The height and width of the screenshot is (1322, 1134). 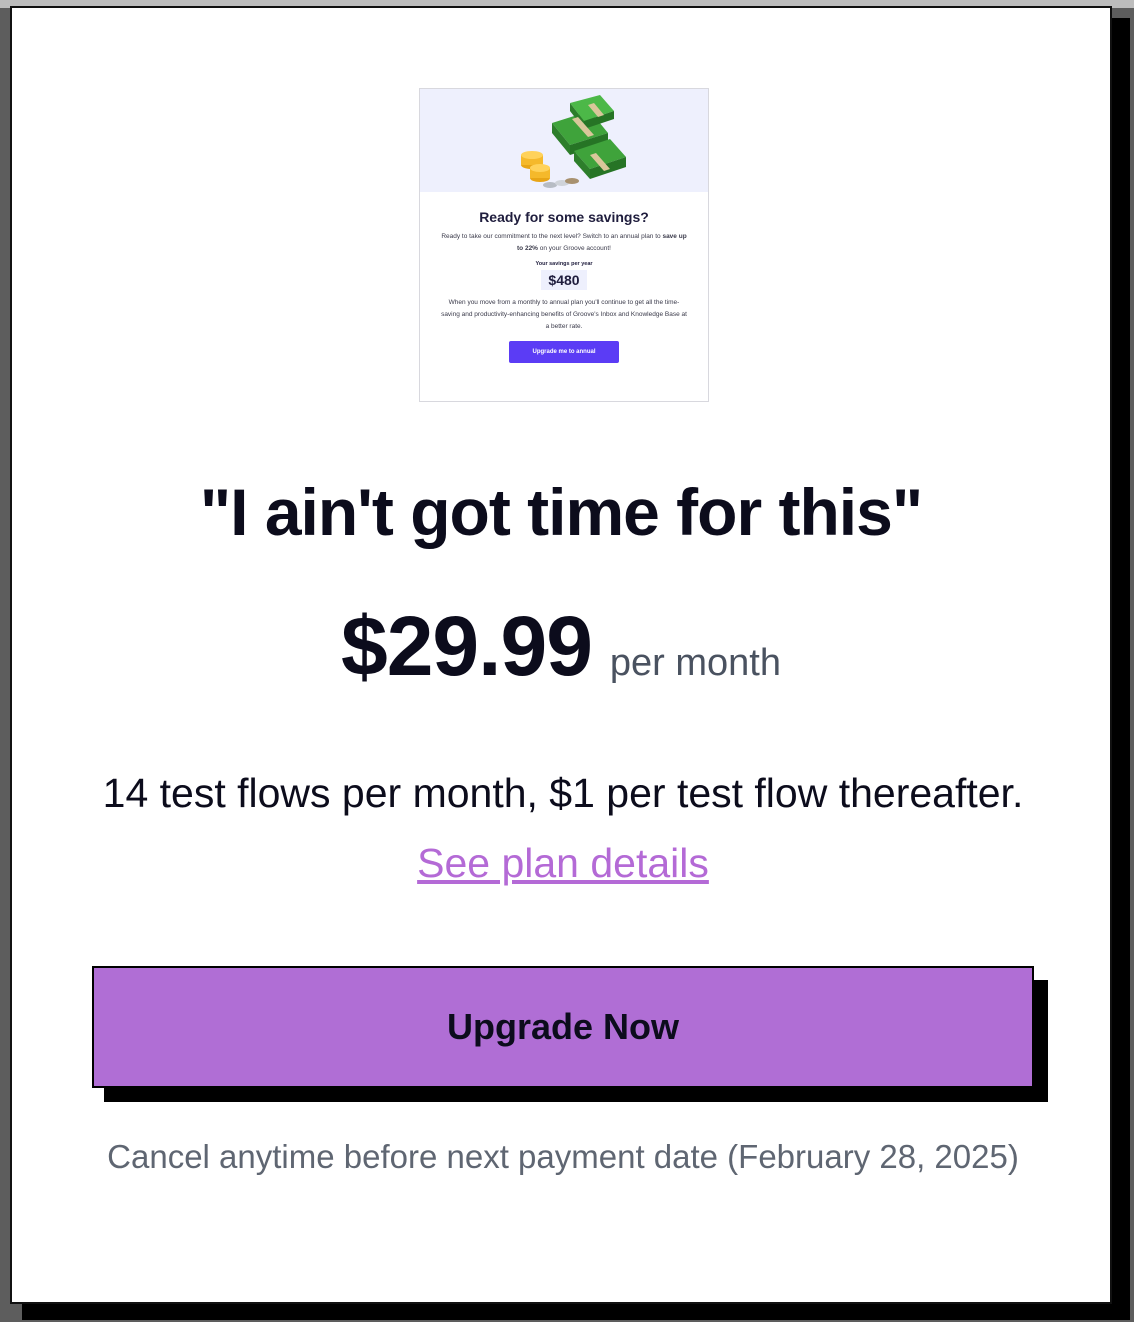 I want to click on preview-body-suffix: on your Groove account!, so click(x=574, y=248).